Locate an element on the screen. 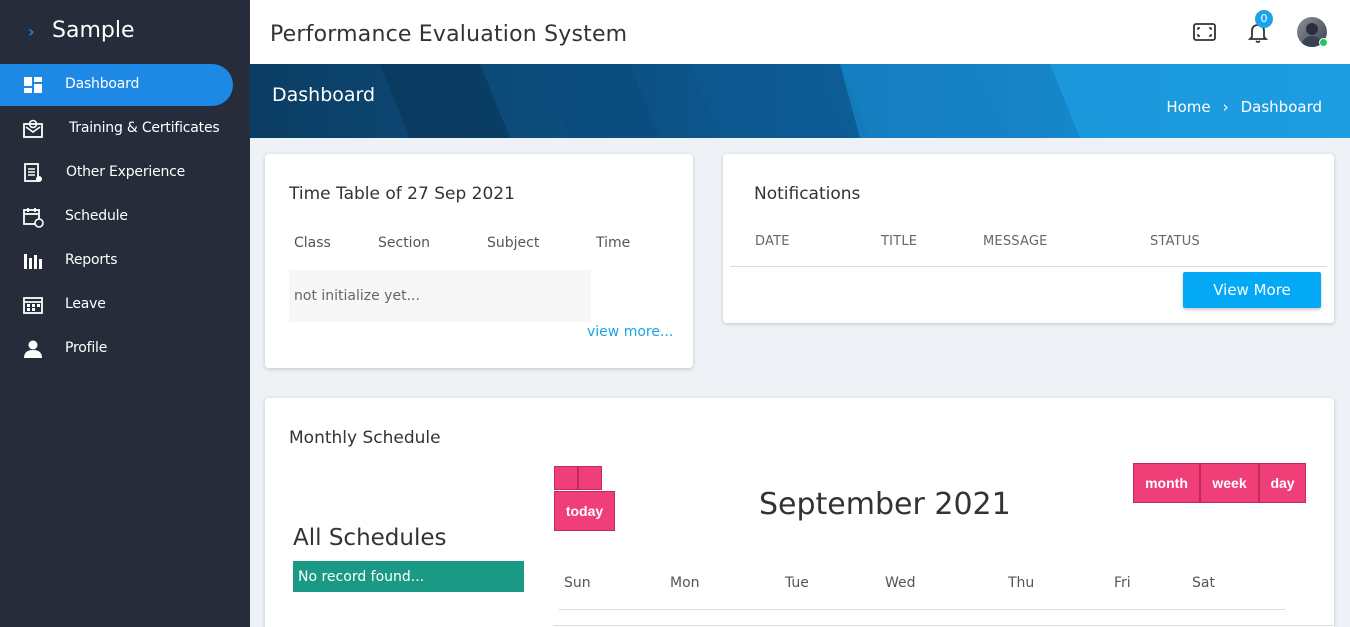 Image resolution: width=1350 pixels, height=627 pixels. timetable-title: Time Table of 27 Sep 2021 is located at coordinates (402, 194).